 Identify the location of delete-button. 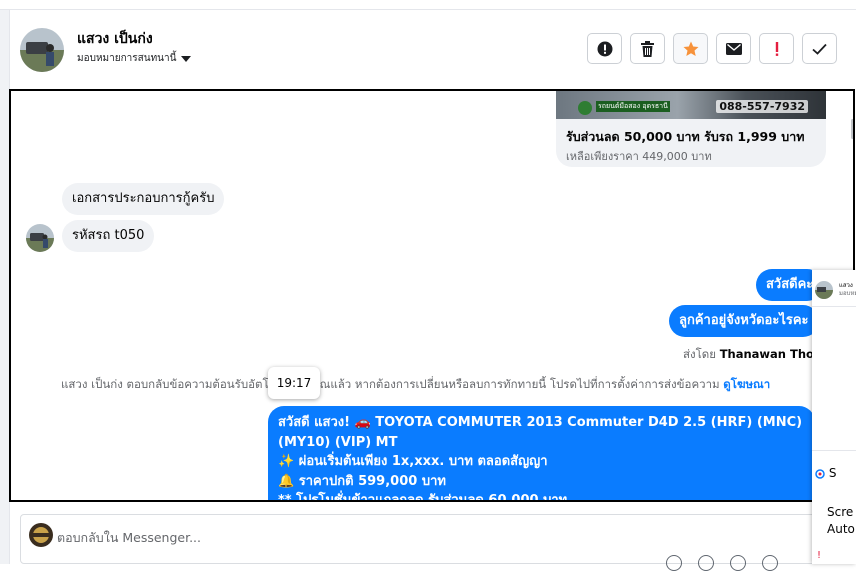
(647, 48).